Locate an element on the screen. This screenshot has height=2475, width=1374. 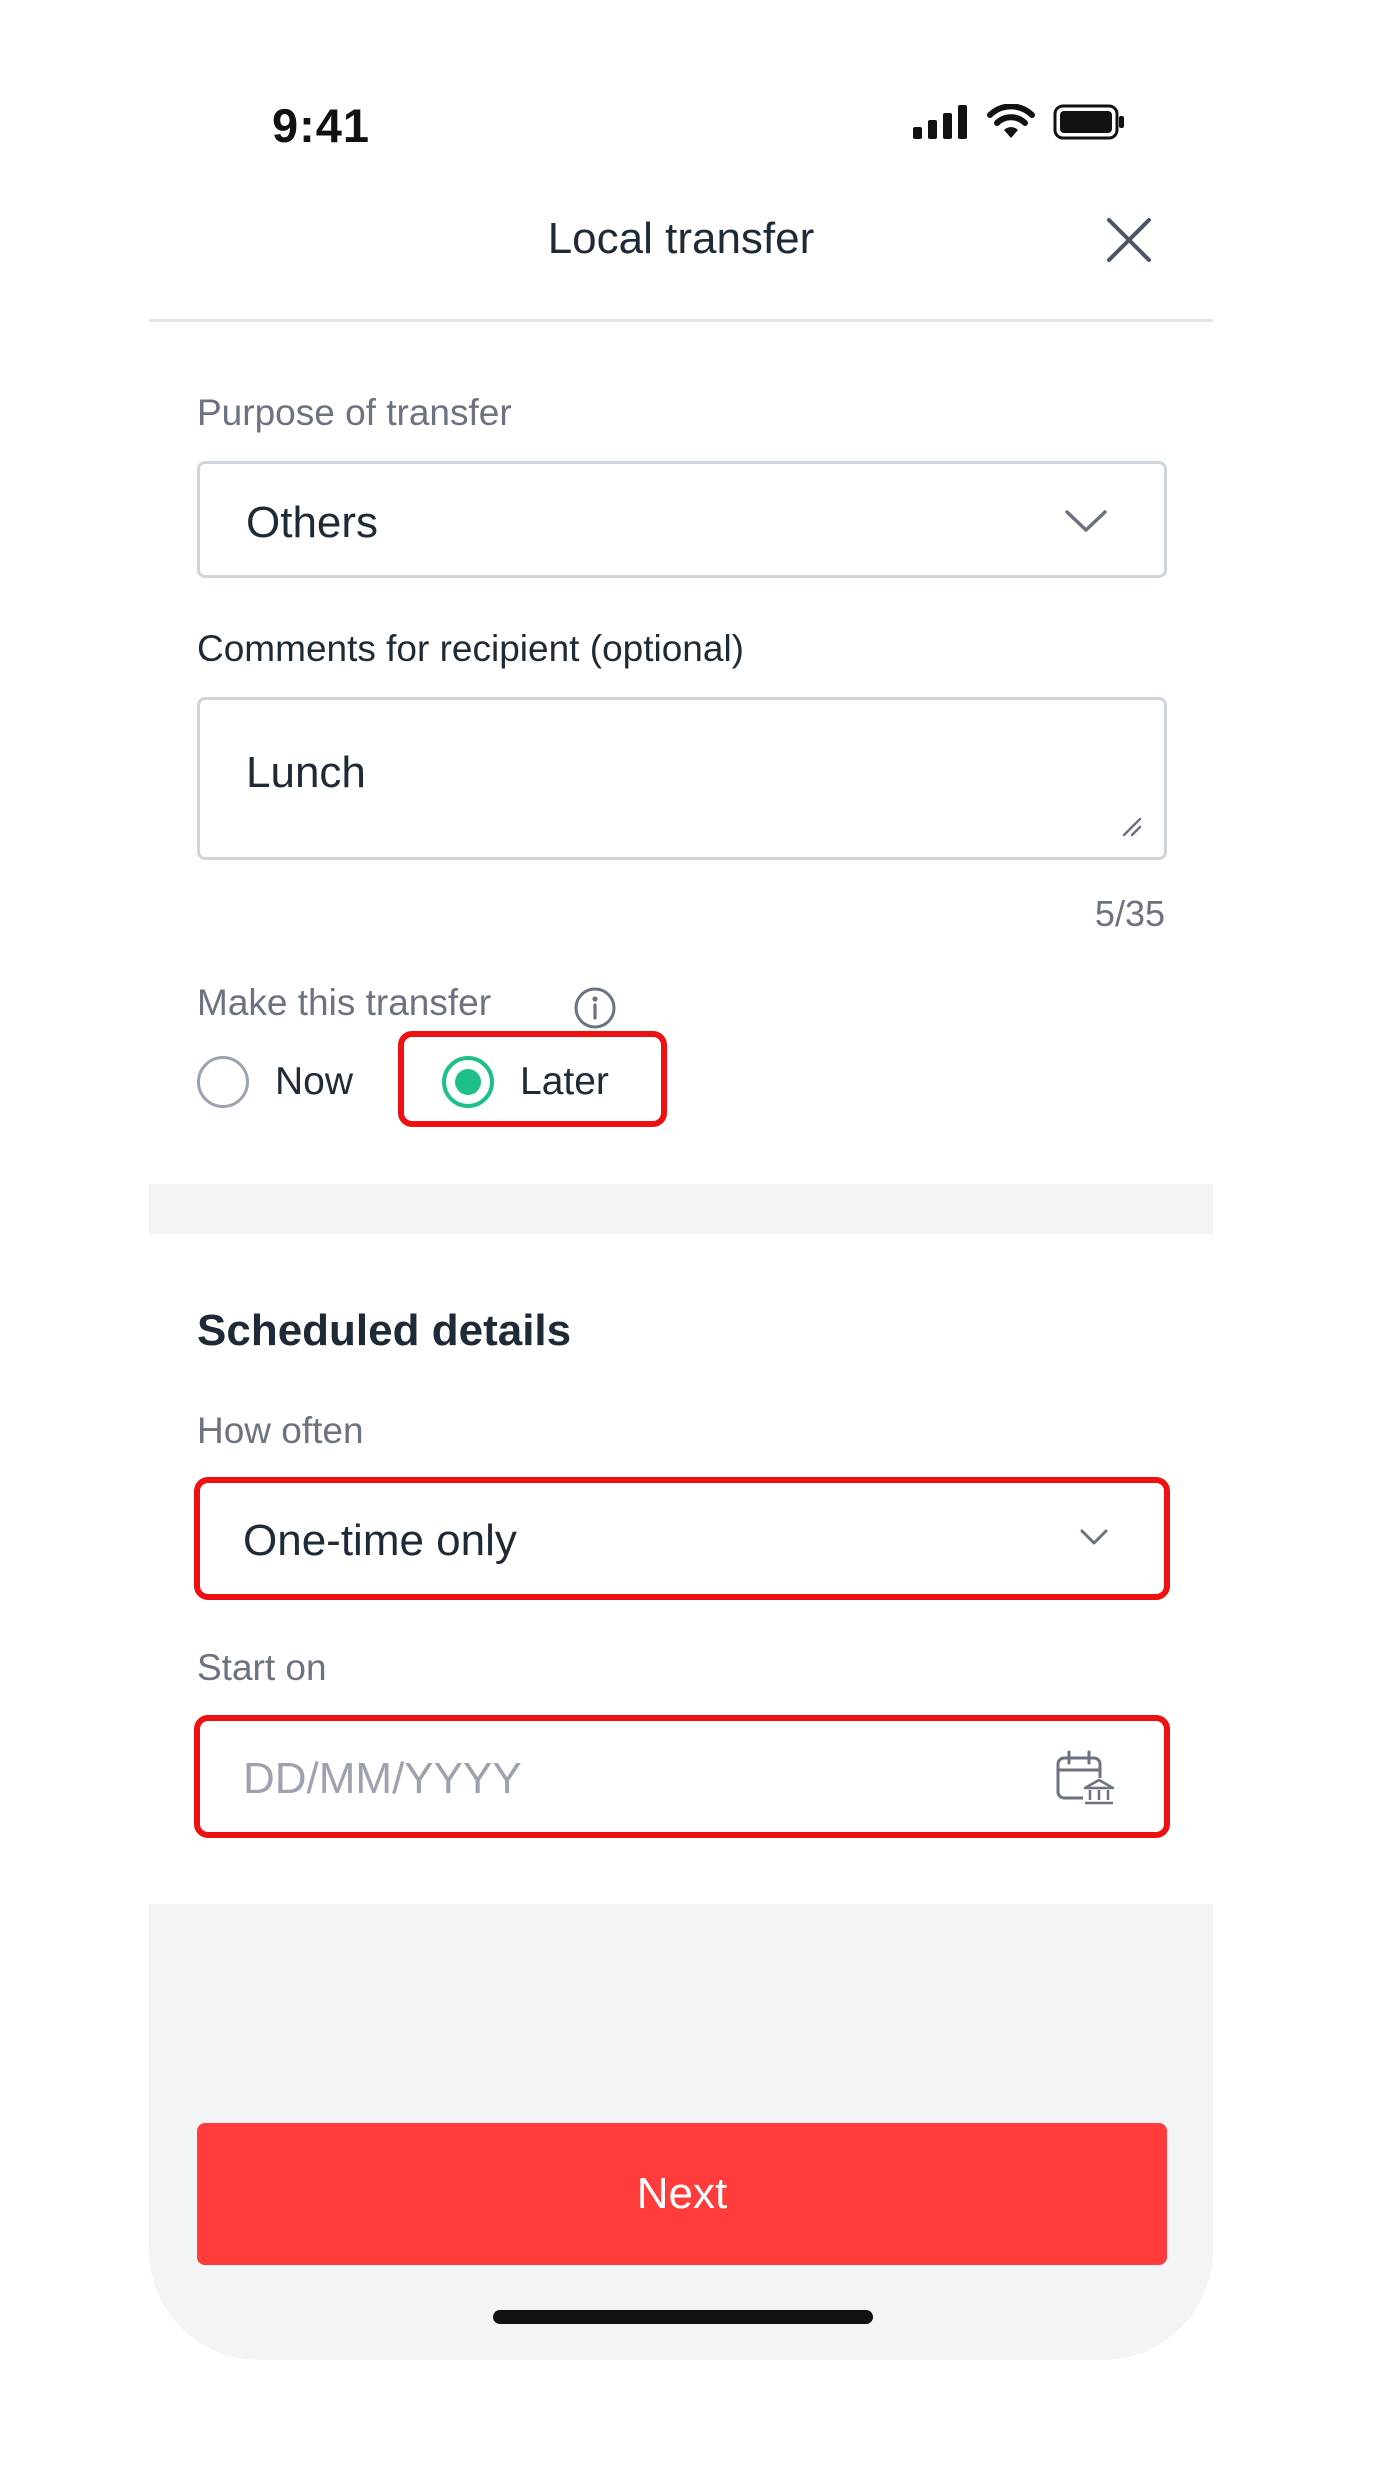
status-icons is located at coordinates (1019, 122).